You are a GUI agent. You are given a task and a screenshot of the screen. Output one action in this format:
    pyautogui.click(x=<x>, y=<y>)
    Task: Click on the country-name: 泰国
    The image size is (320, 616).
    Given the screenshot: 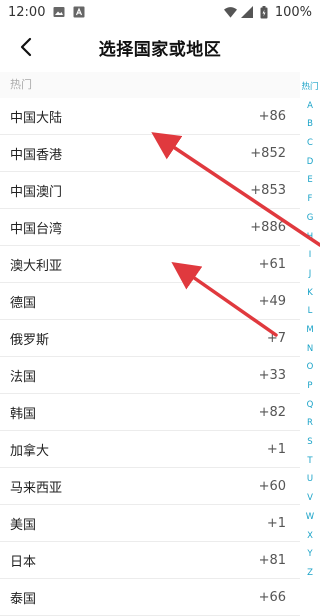 What is the action you would take?
    pyautogui.click(x=23, y=599)
    